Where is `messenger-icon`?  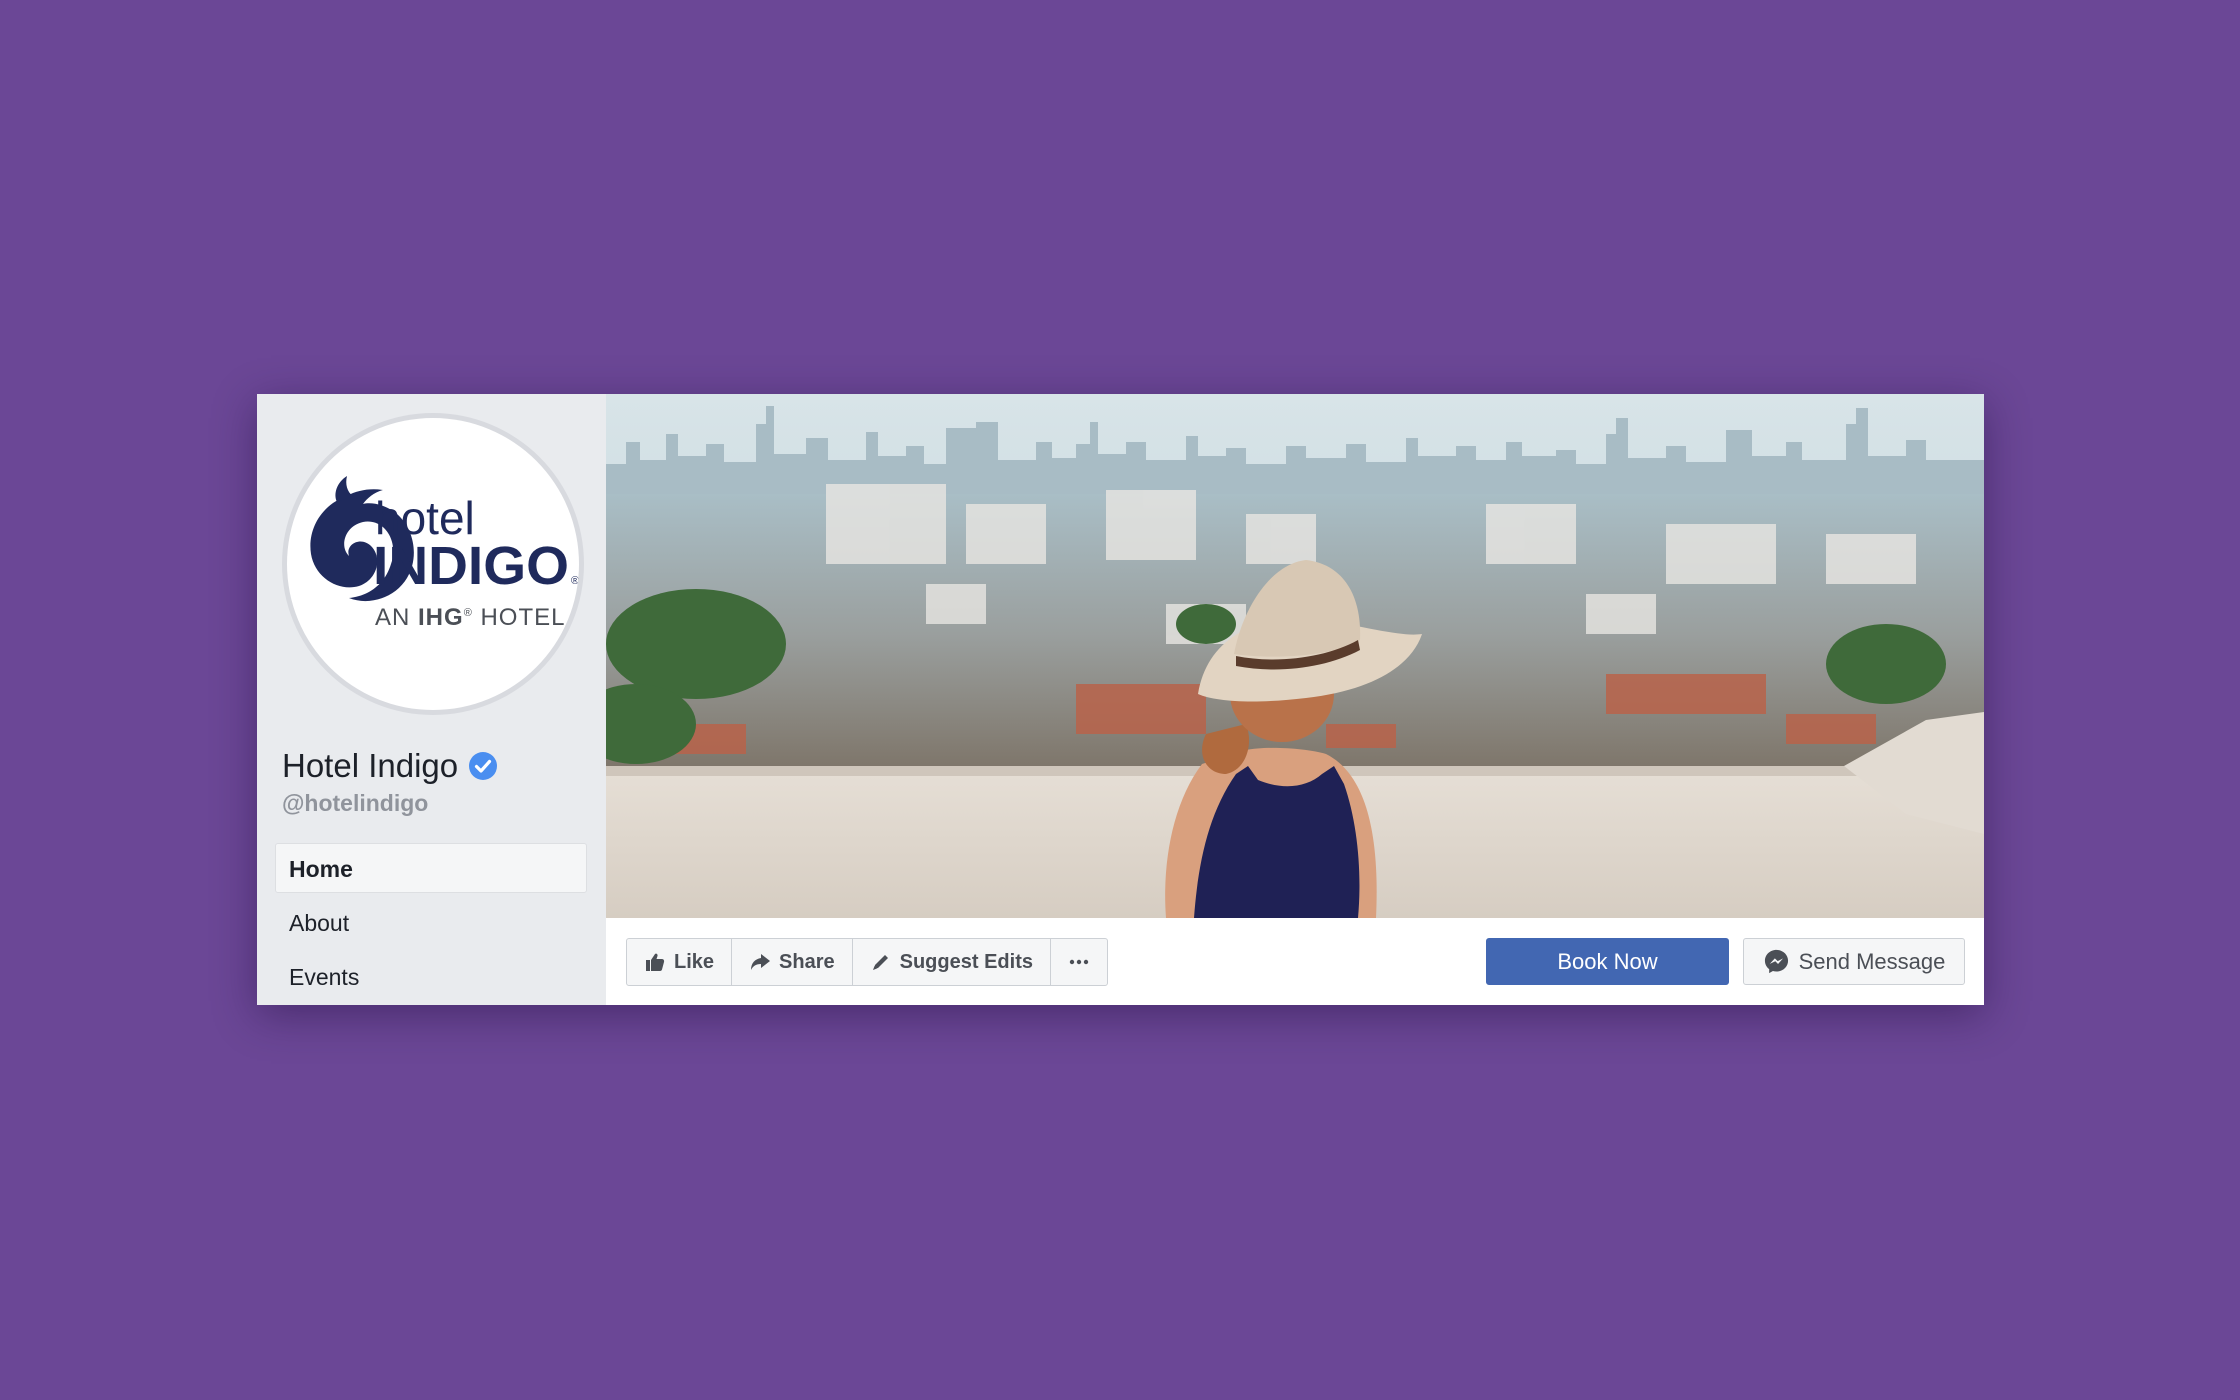 messenger-icon is located at coordinates (1776, 961).